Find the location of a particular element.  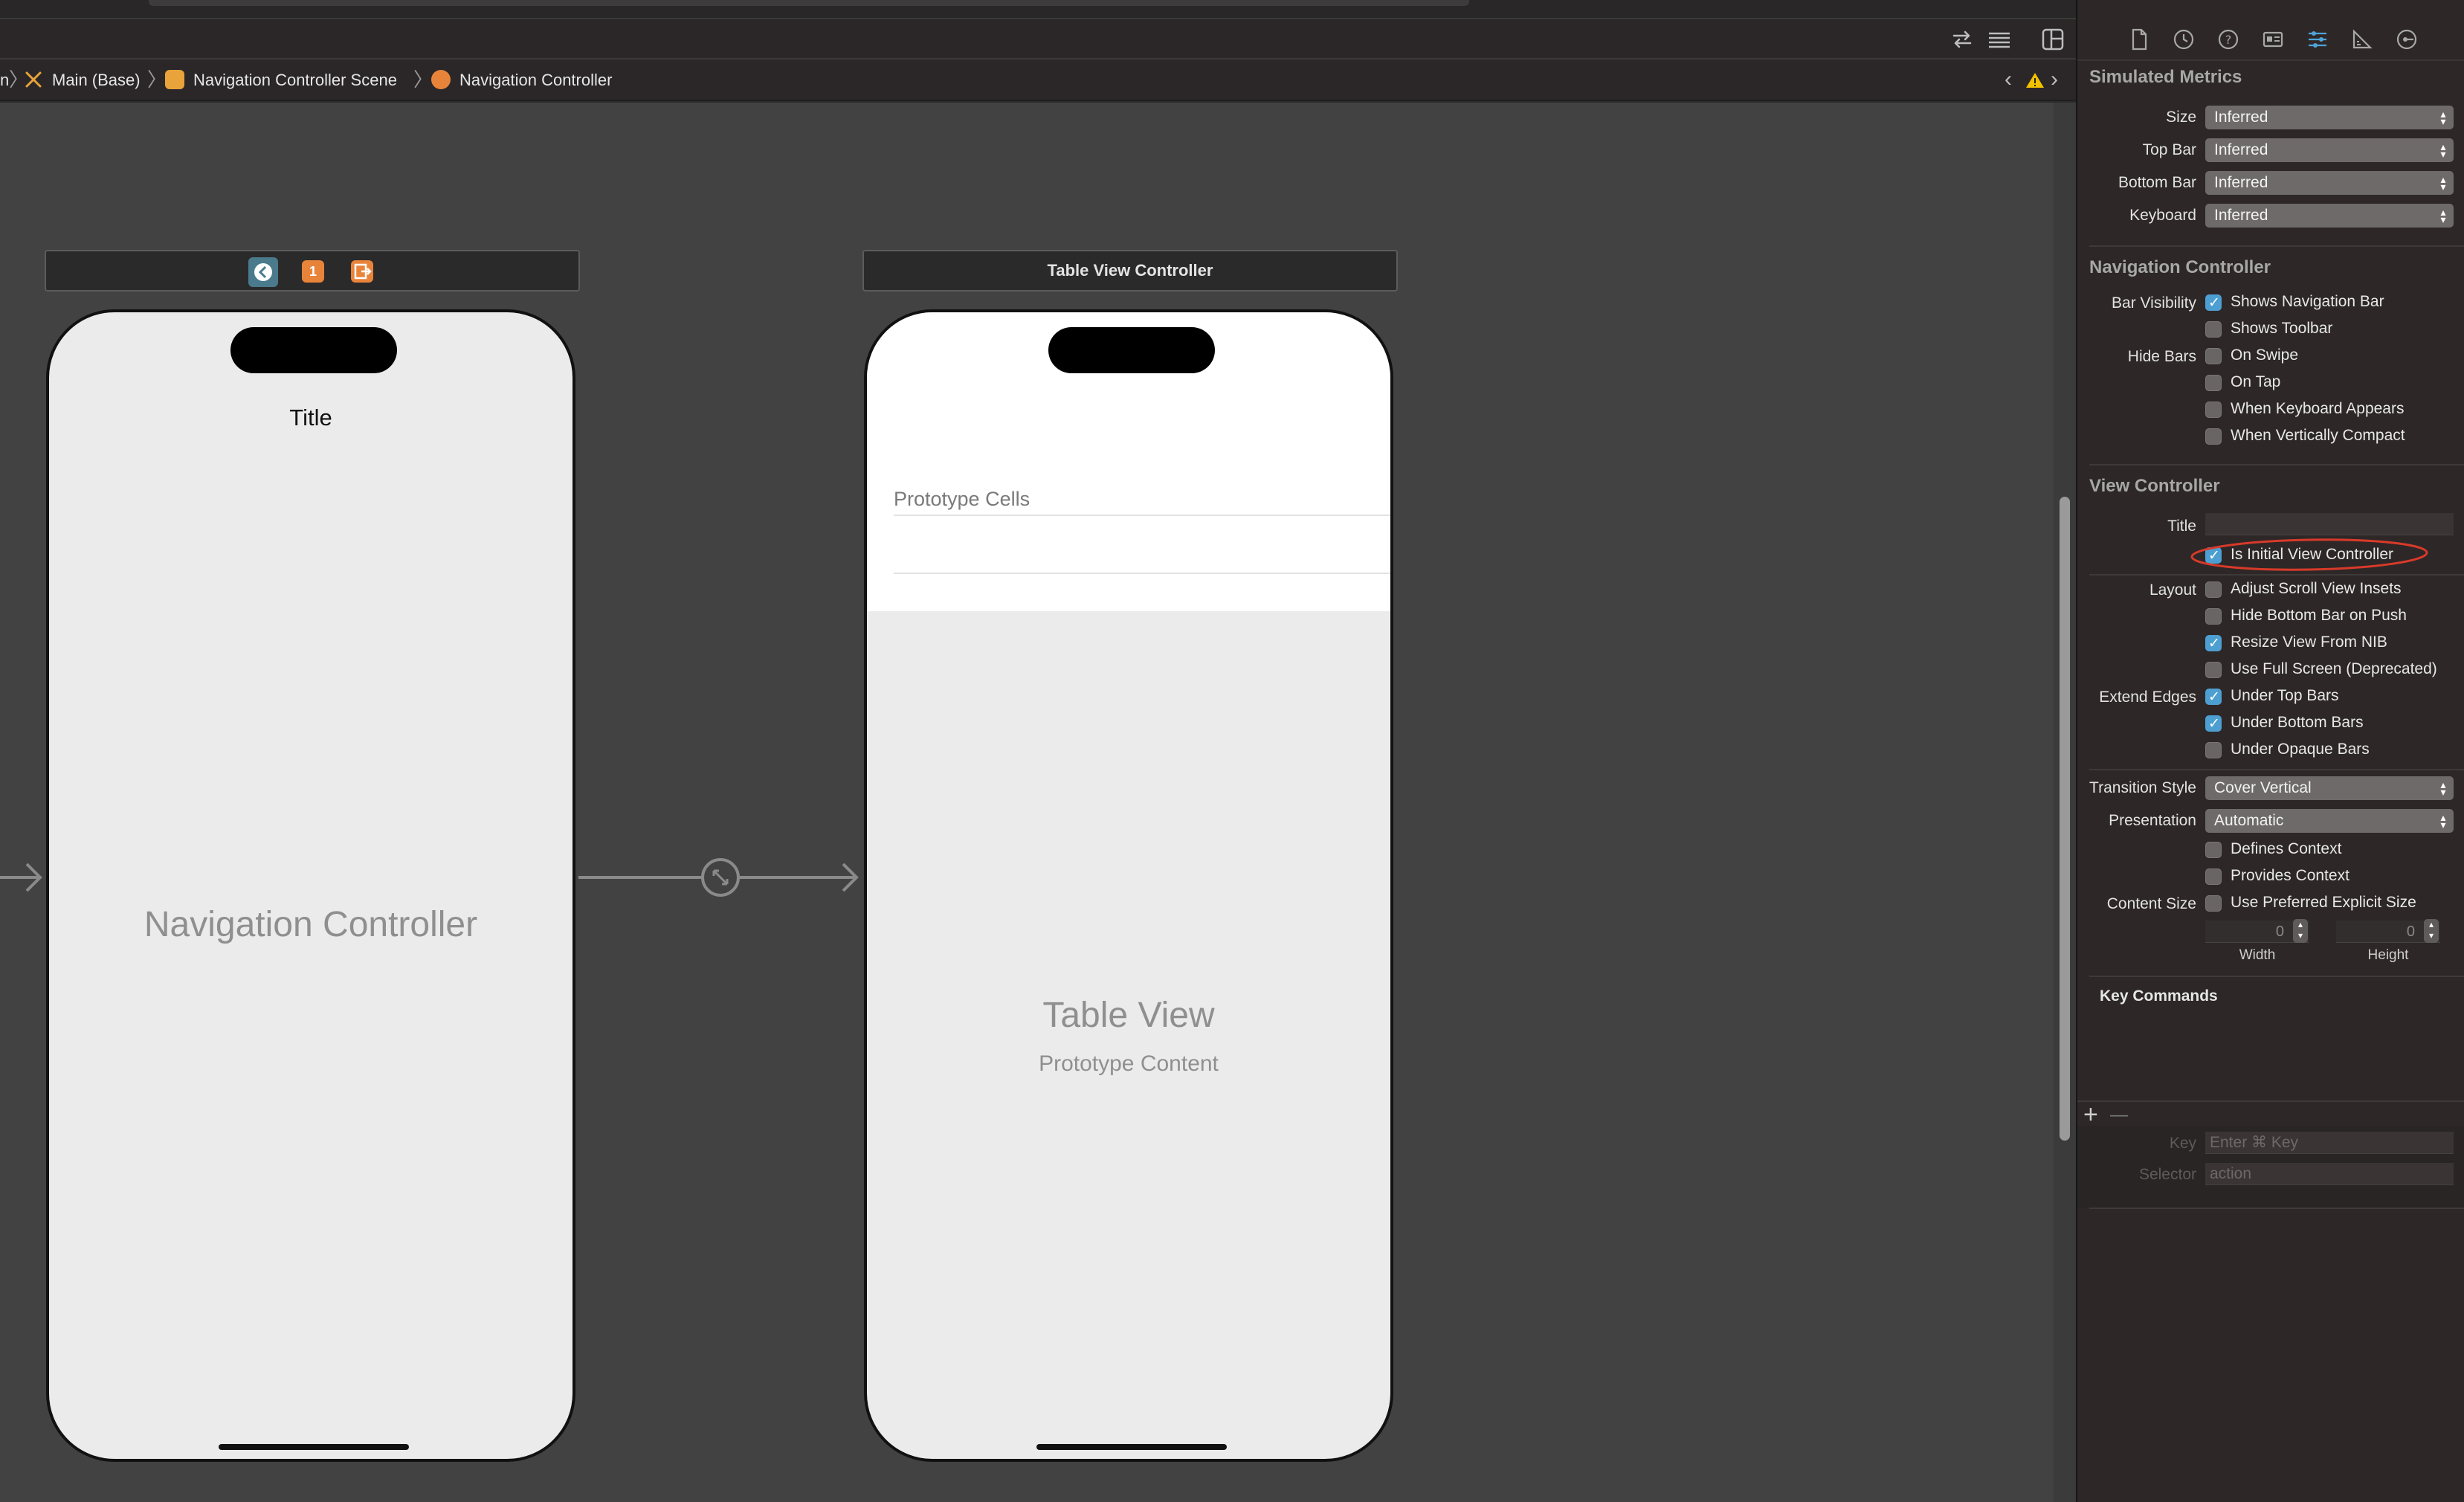

canvas-vertical-scrollbar is located at coordinates (2065, 802).